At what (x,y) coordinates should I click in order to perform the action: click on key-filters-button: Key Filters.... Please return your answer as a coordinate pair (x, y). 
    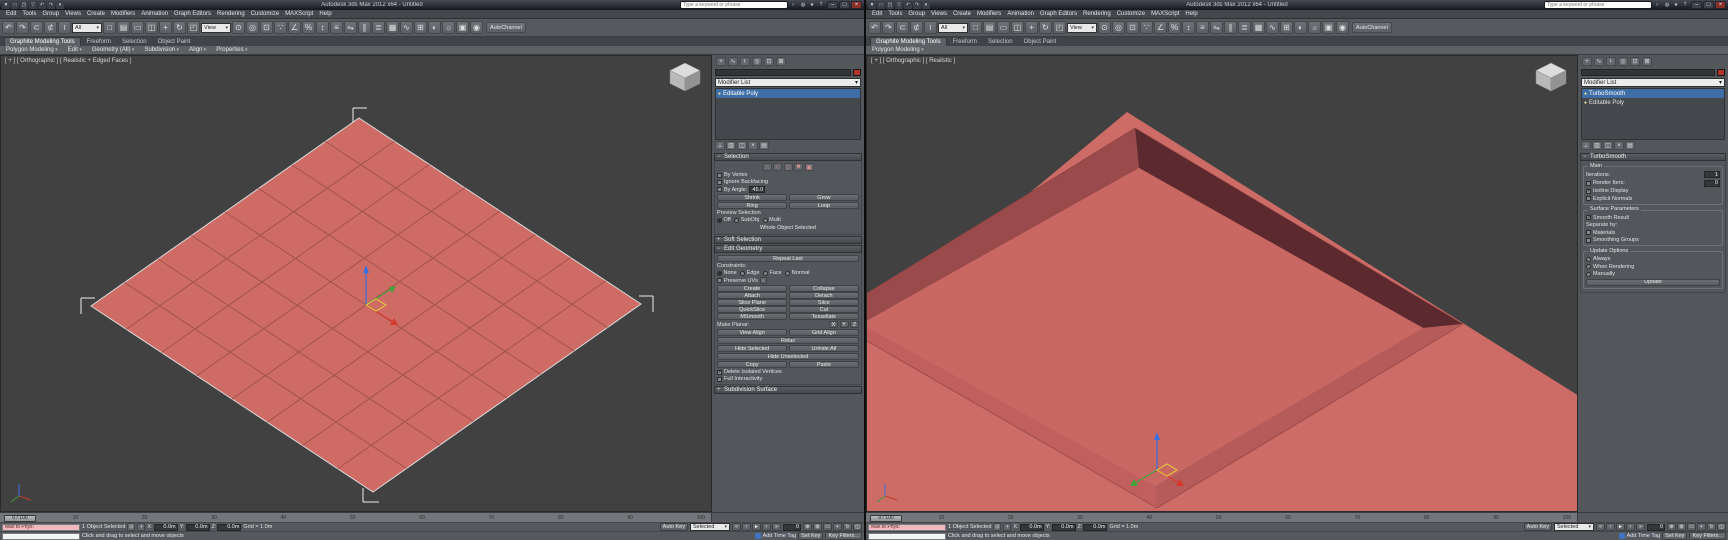
    Looking at the image, I should click on (843, 536).